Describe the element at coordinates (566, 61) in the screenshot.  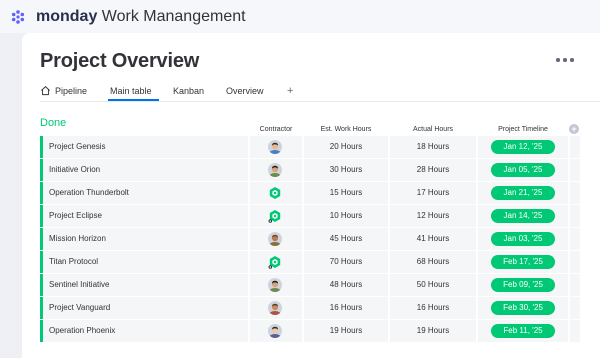
I see `more-options-icon` at that location.